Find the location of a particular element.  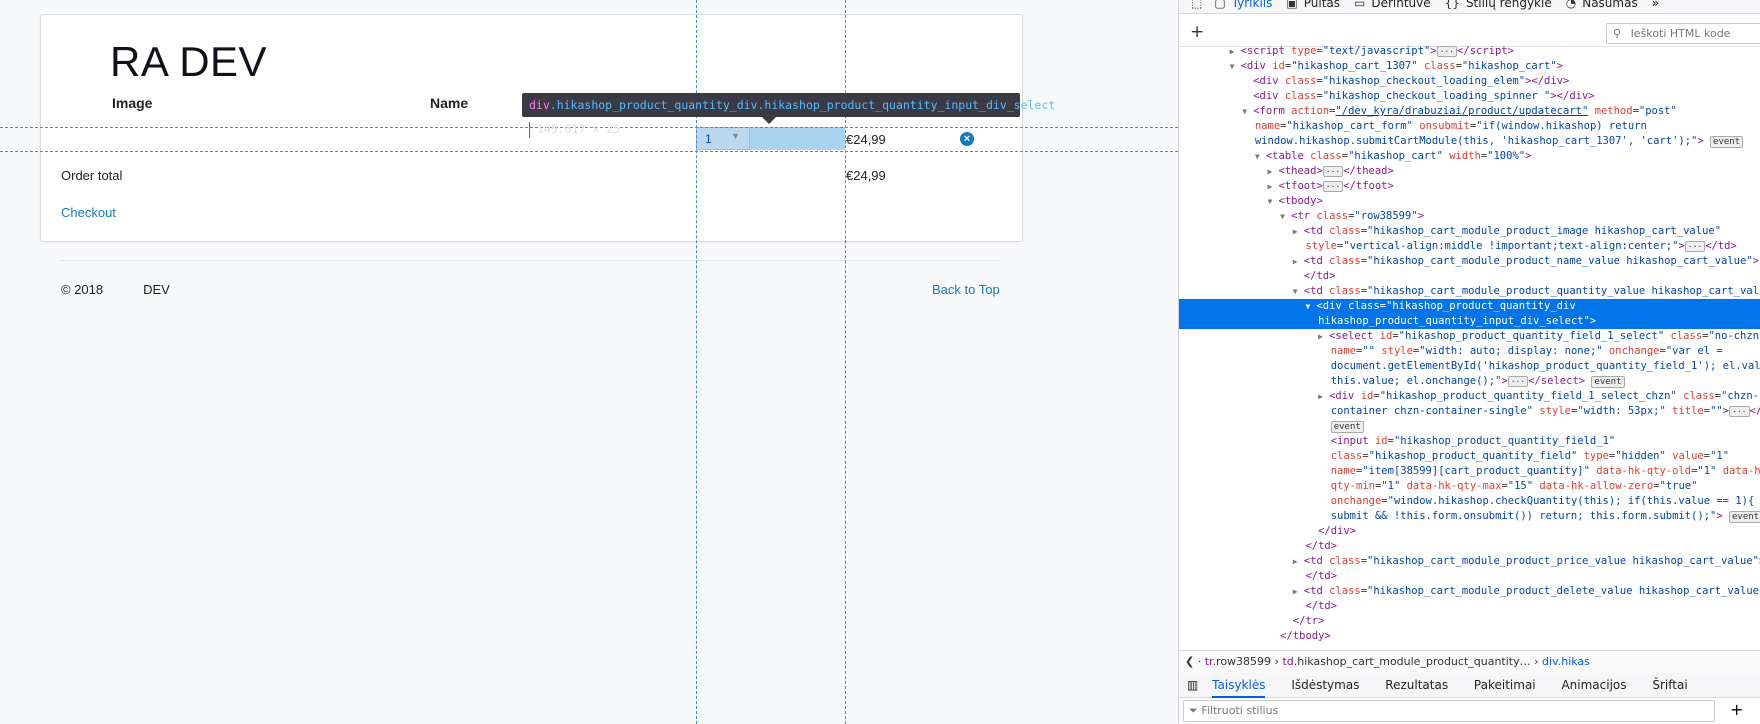

tree-line: event is located at coordinates (1469, 426).